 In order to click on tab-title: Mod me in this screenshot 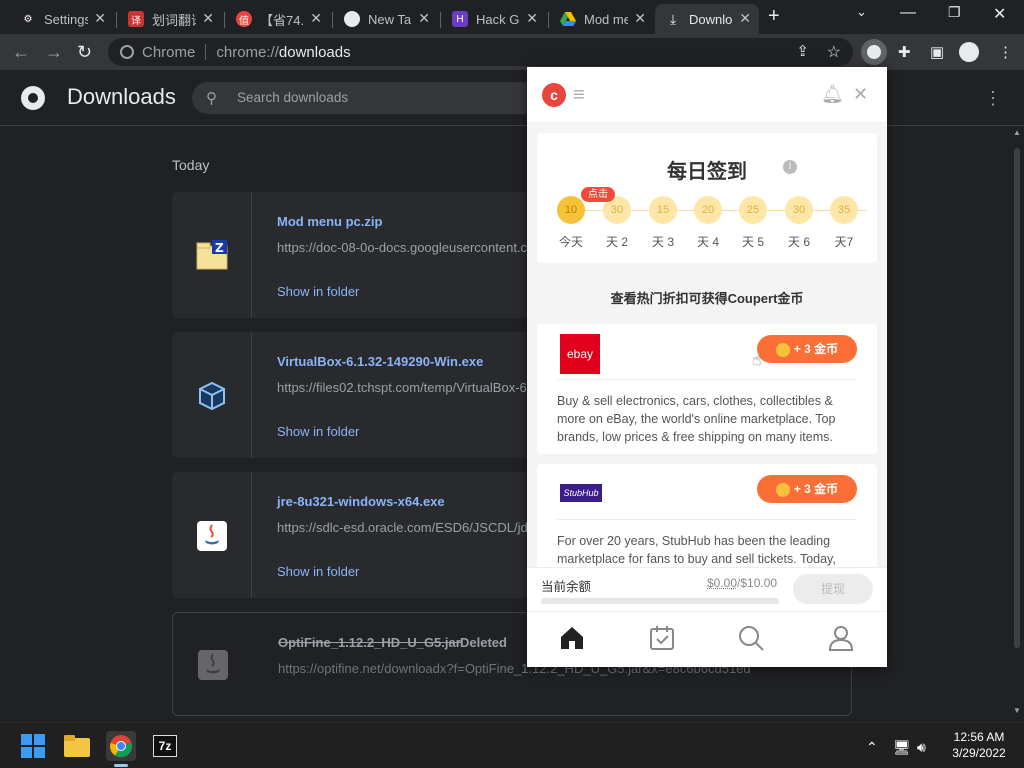, I will do `click(606, 19)`.